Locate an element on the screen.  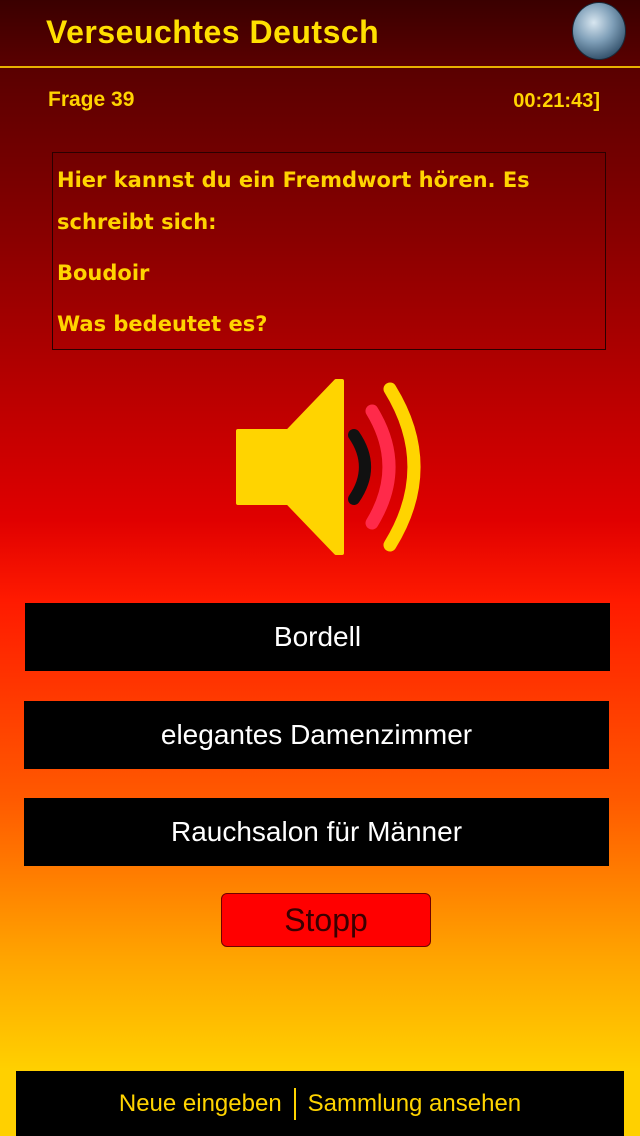
timer: 00:21:43] is located at coordinates (556, 101).